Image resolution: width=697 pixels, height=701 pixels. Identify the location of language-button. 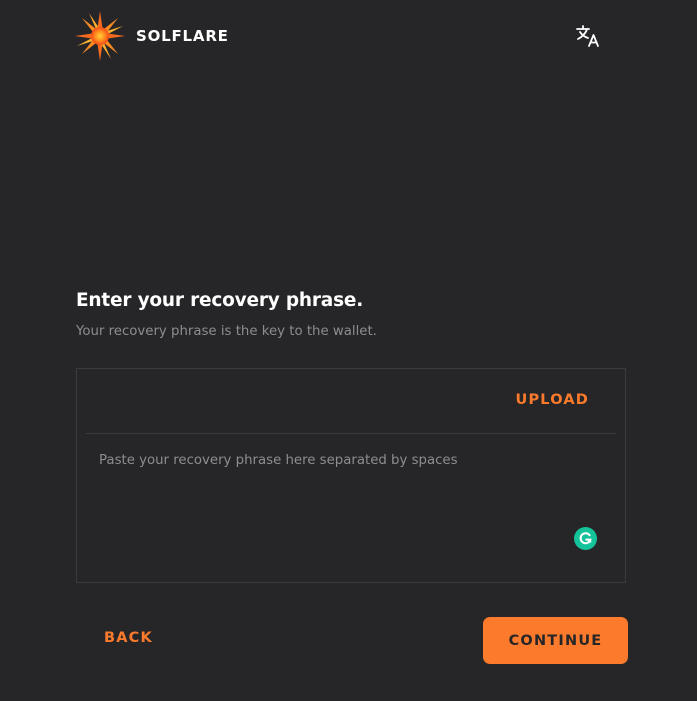
(588, 36).